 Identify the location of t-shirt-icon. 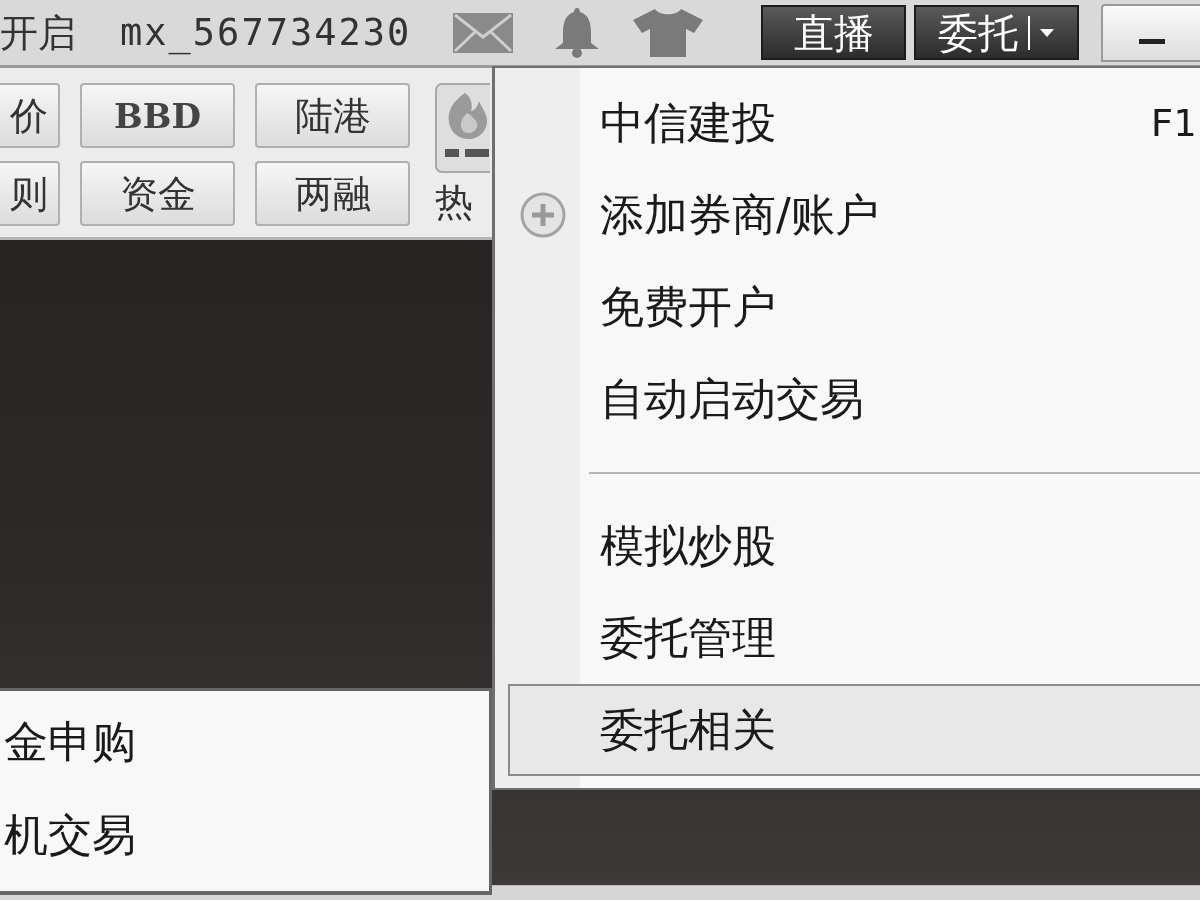
(668, 32).